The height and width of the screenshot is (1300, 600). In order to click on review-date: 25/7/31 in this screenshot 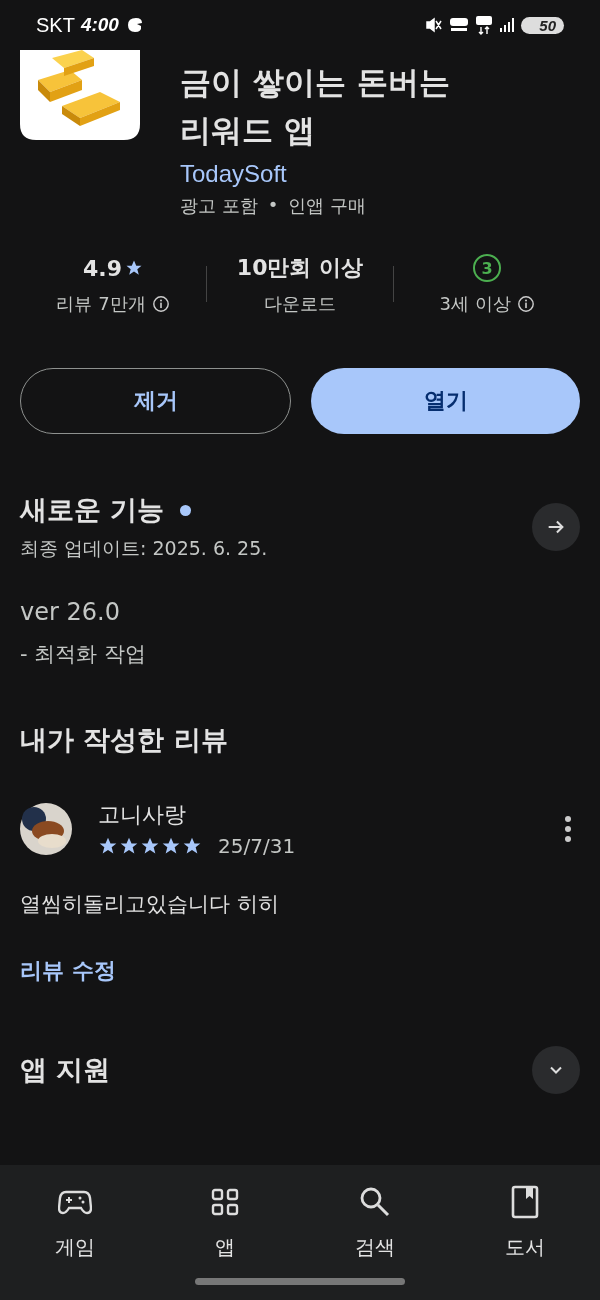, I will do `click(257, 846)`.